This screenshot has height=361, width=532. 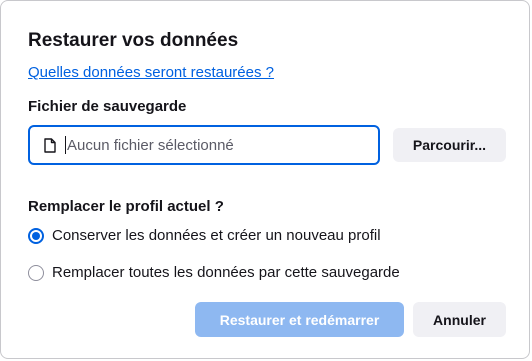 What do you see at coordinates (150, 145) in the screenshot?
I see `file-placeholder: Aucun fichier sélectionné` at bounding box center [150, 145].